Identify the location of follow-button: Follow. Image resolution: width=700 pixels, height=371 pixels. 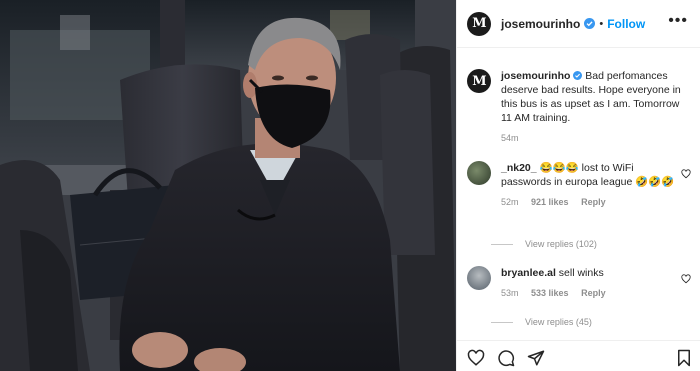
(626, 24).